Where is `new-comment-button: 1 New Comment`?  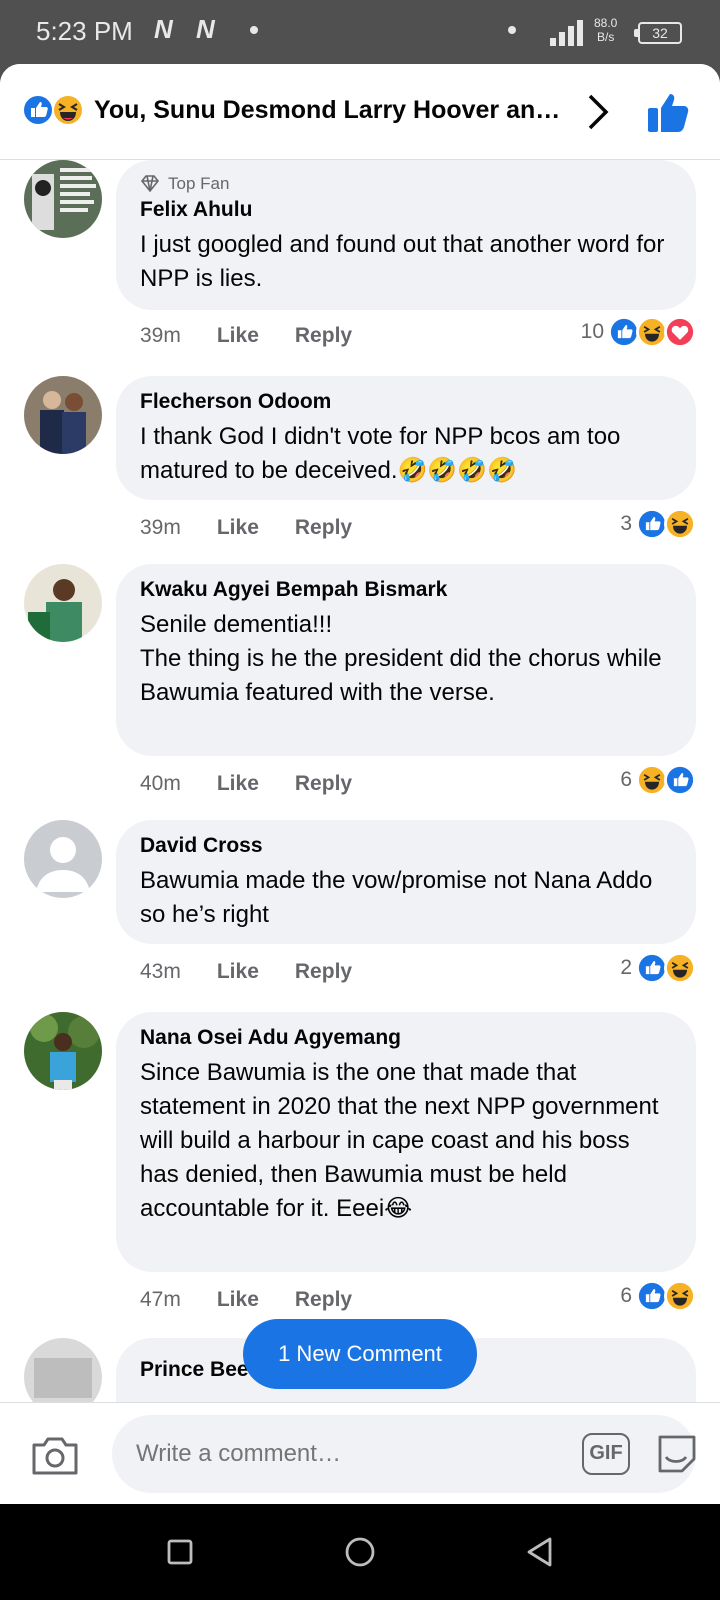 new-comment-button: 1 New Comment is located at coordinates (360, 1354).